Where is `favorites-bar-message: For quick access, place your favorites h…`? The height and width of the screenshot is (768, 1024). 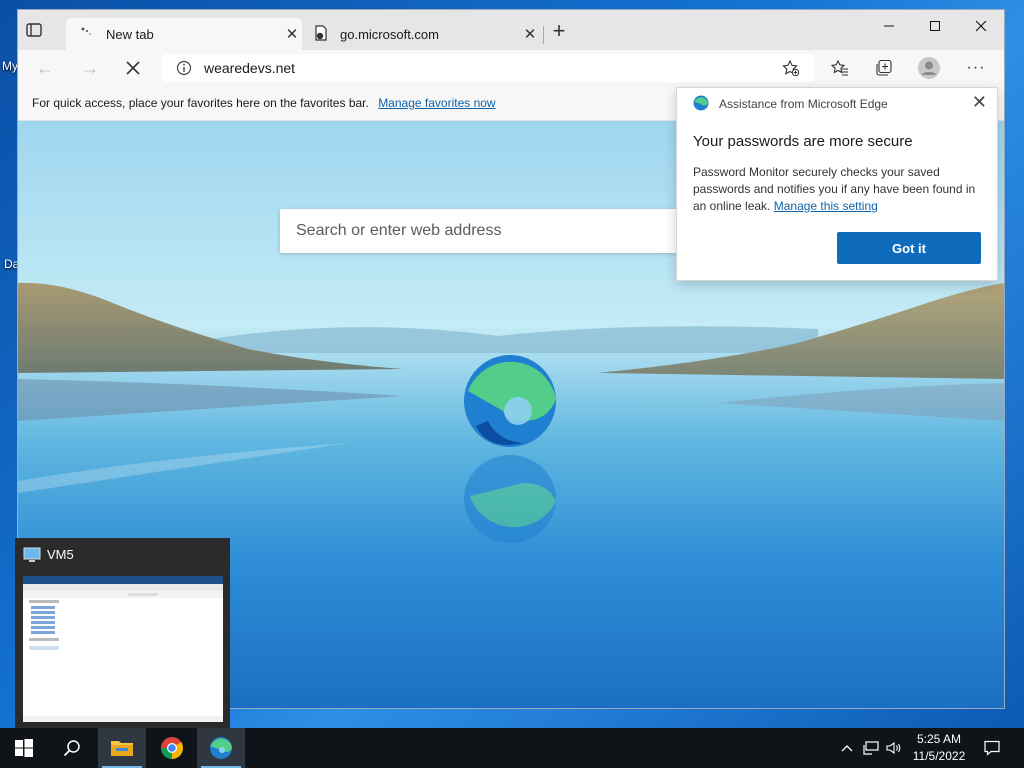
favorites-bar-message: For quick access, place your favorites h… is located at coordinates (200, 103).